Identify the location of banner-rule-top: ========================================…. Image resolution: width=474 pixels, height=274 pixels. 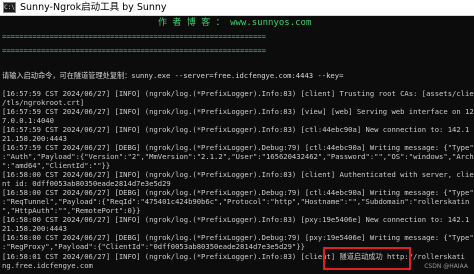
(134, 36).